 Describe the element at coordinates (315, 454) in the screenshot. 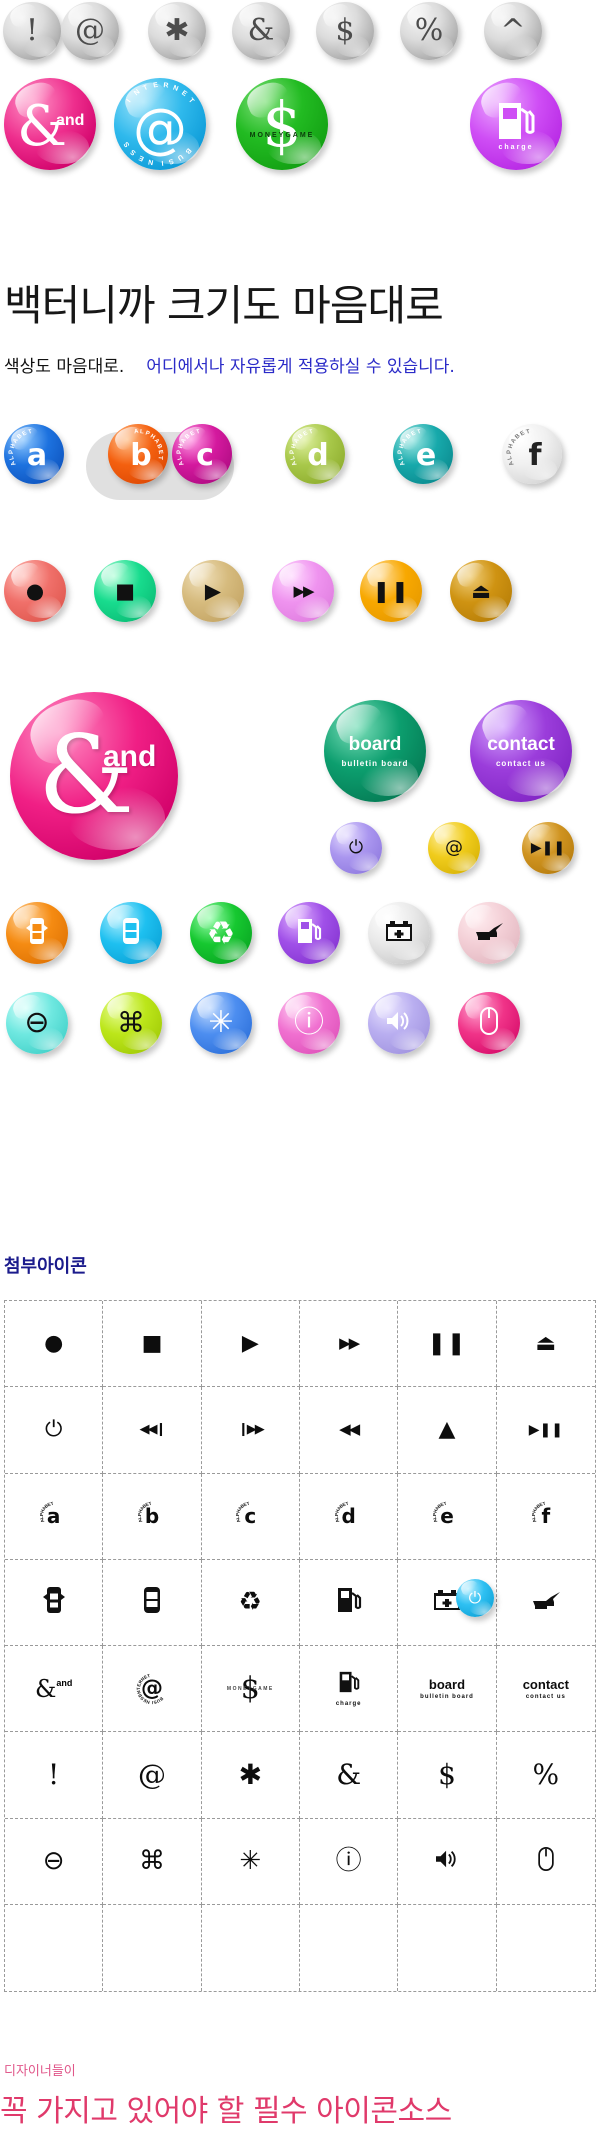

I see `alphabet-d-button: d ALPHABET` at that location.